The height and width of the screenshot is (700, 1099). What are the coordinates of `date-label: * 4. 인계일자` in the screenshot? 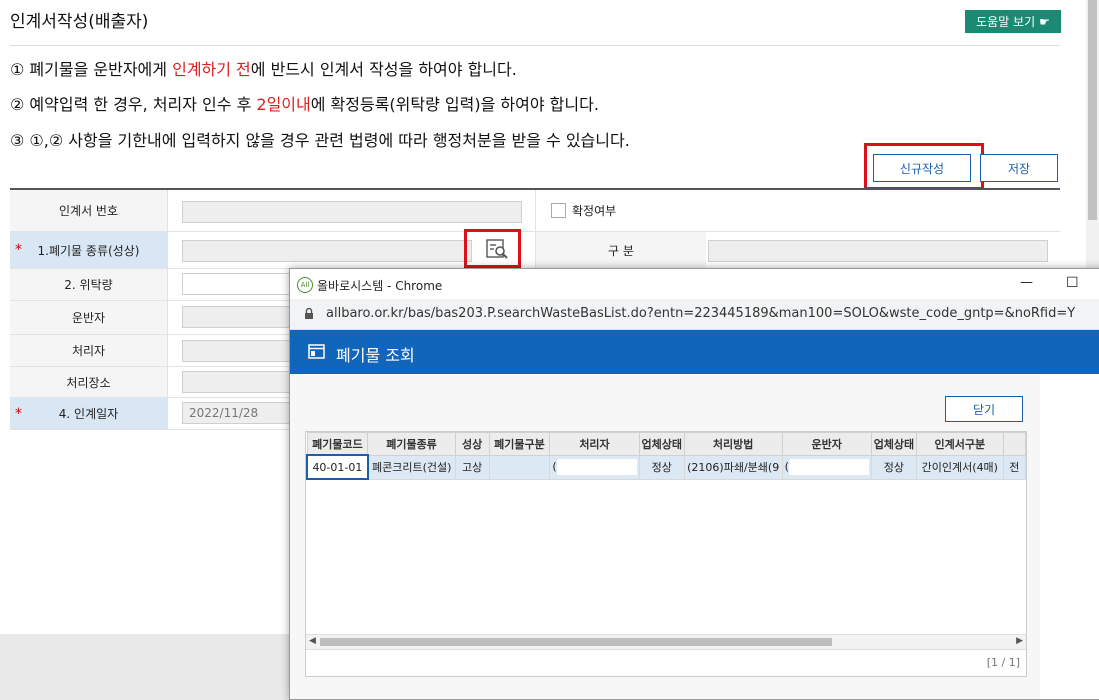 It's located at (89, 413).